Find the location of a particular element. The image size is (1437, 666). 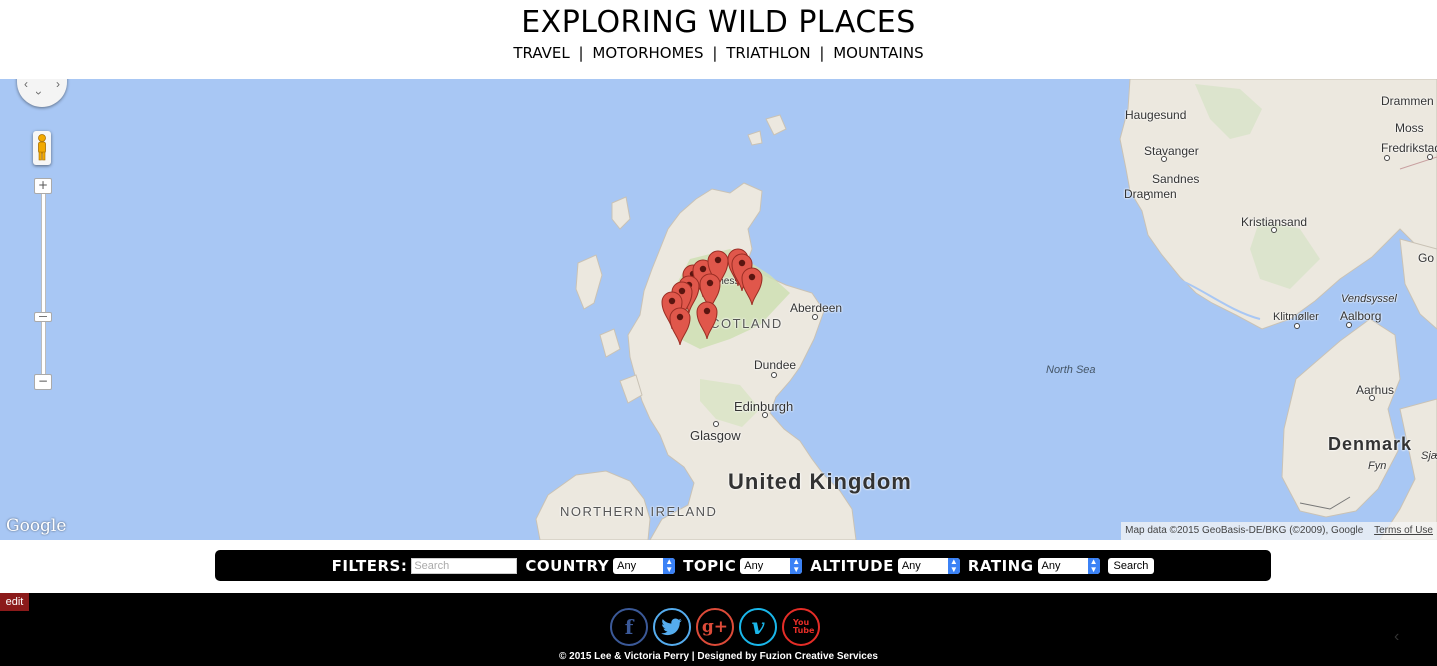

nav-travel: TRAVEL is located at coordinates (541, 53).